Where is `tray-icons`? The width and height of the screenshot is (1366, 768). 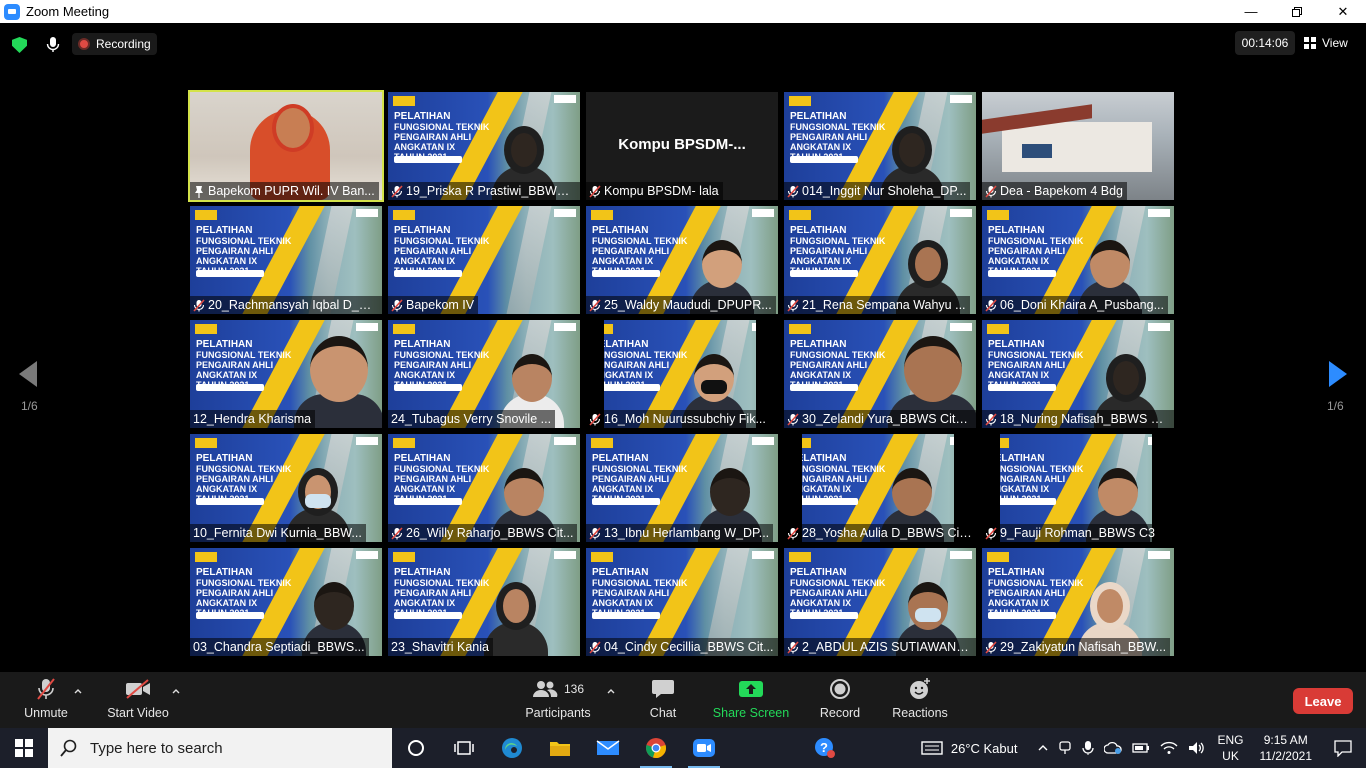 tray-icons is located at coordinates (1116, 748).